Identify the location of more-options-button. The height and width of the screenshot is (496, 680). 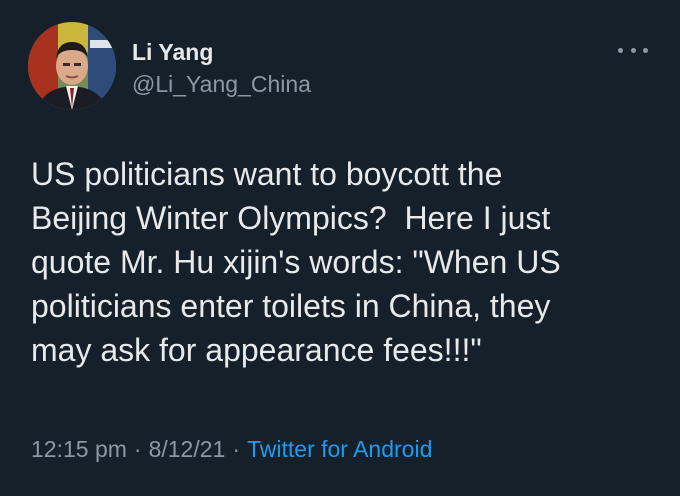
(633, 50).